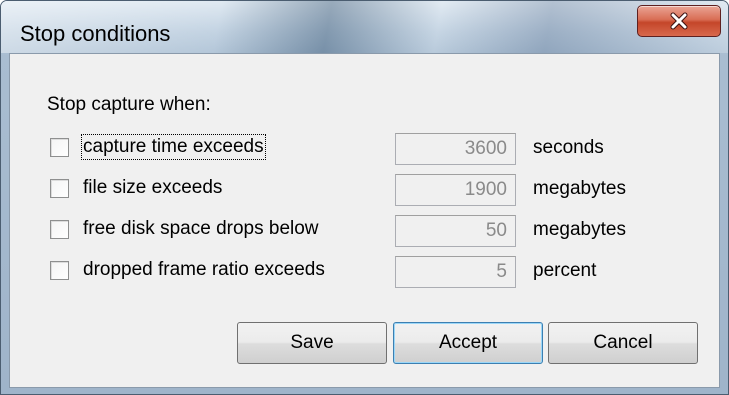  What do you see at coordinates (370, 190) in the screenshot?
I see `condition-row-file-size: file size exceeds 1900 megabytes` at bounding box center [370, 190].